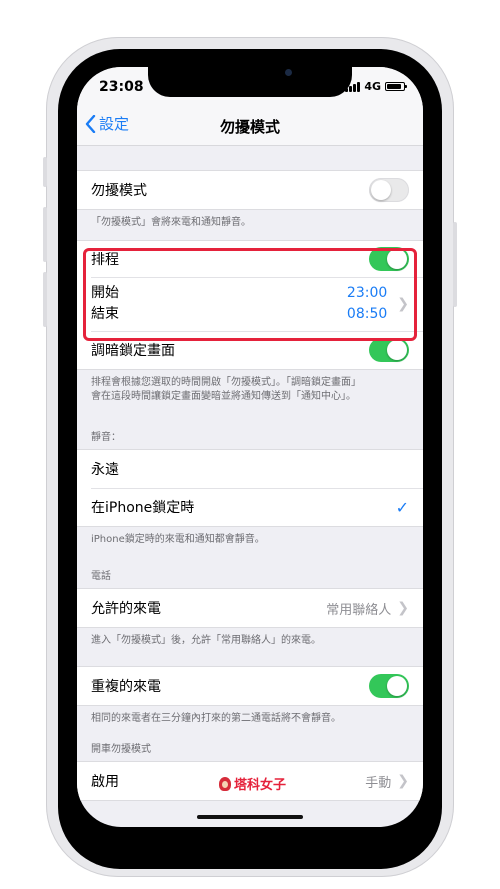 This screenshot has width=500, height=889. I want to click on avatar-icon, so click(225, 783).